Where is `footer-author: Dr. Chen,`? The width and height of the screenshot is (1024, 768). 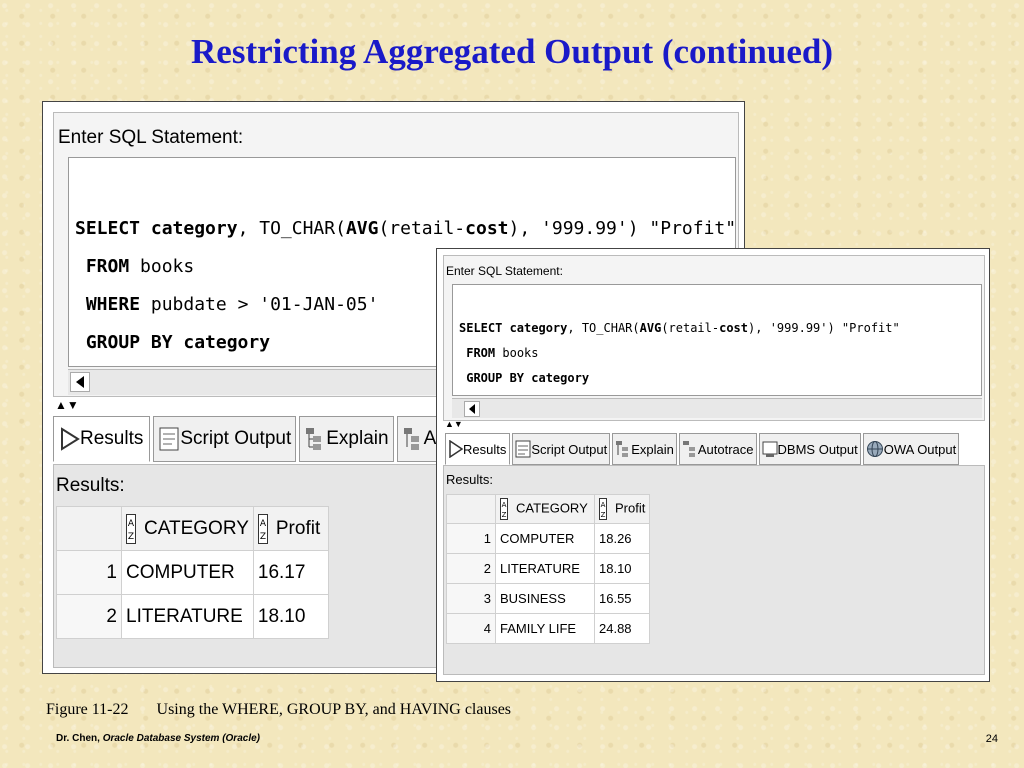 footer-author: Dr. Chen, is located at coordinates (78, 738).